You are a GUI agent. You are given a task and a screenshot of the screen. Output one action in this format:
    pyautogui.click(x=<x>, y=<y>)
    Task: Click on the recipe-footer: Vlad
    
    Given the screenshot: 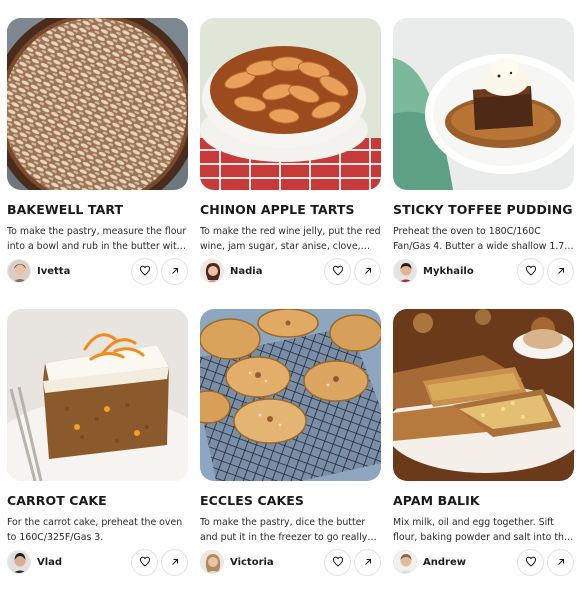 What is the action you would take?
    pyautogui.click(x=97, y=562)
    